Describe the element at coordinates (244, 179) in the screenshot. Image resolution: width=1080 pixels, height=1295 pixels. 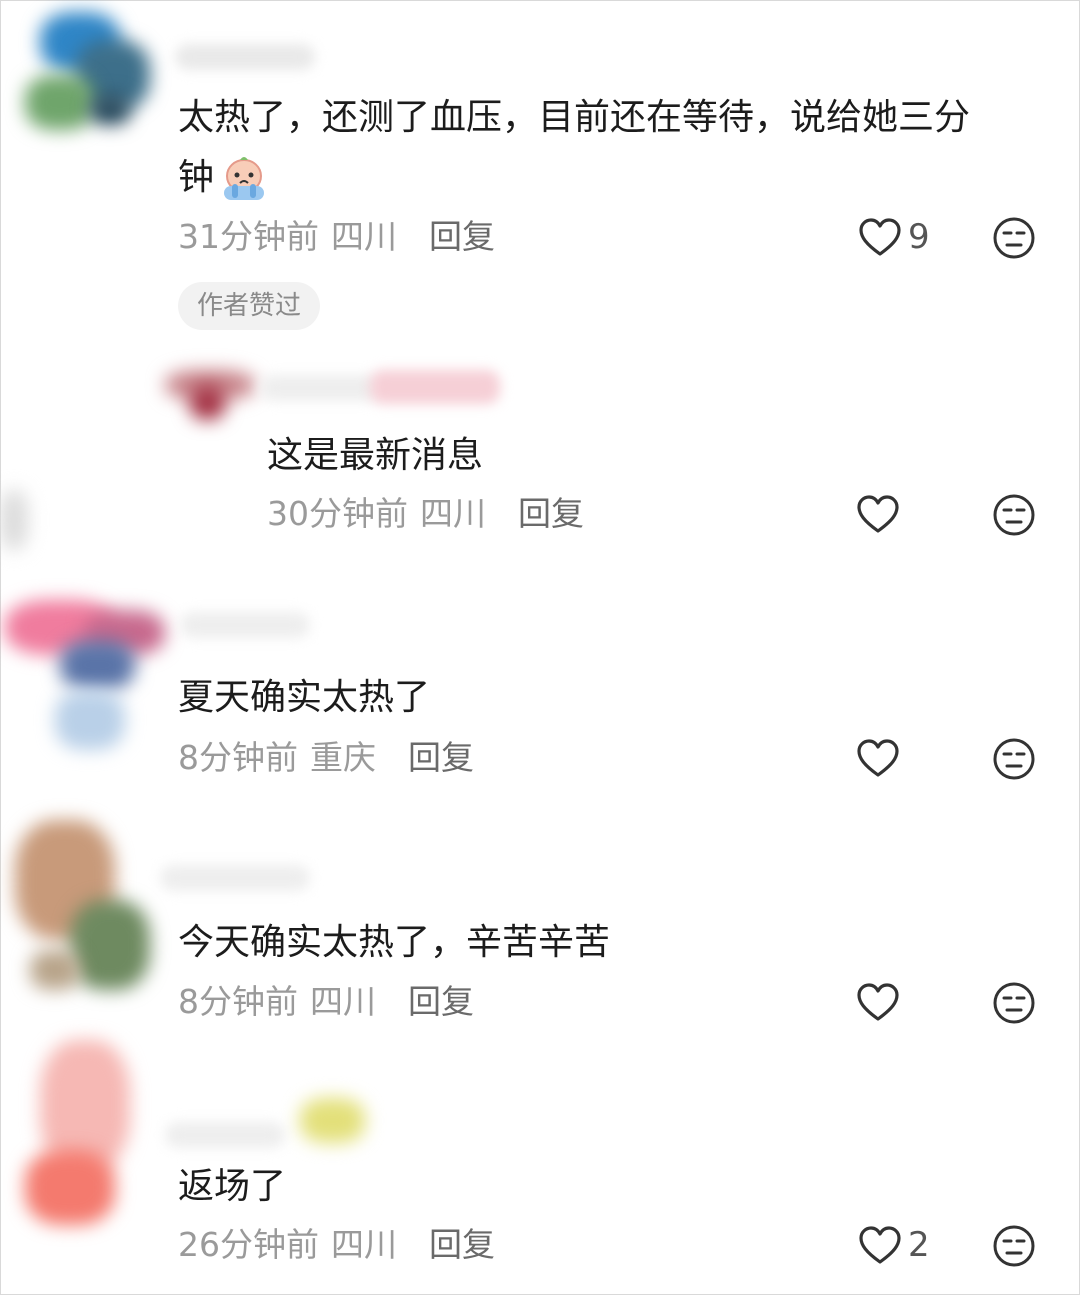
I see `crying-face-emoji` at that location.